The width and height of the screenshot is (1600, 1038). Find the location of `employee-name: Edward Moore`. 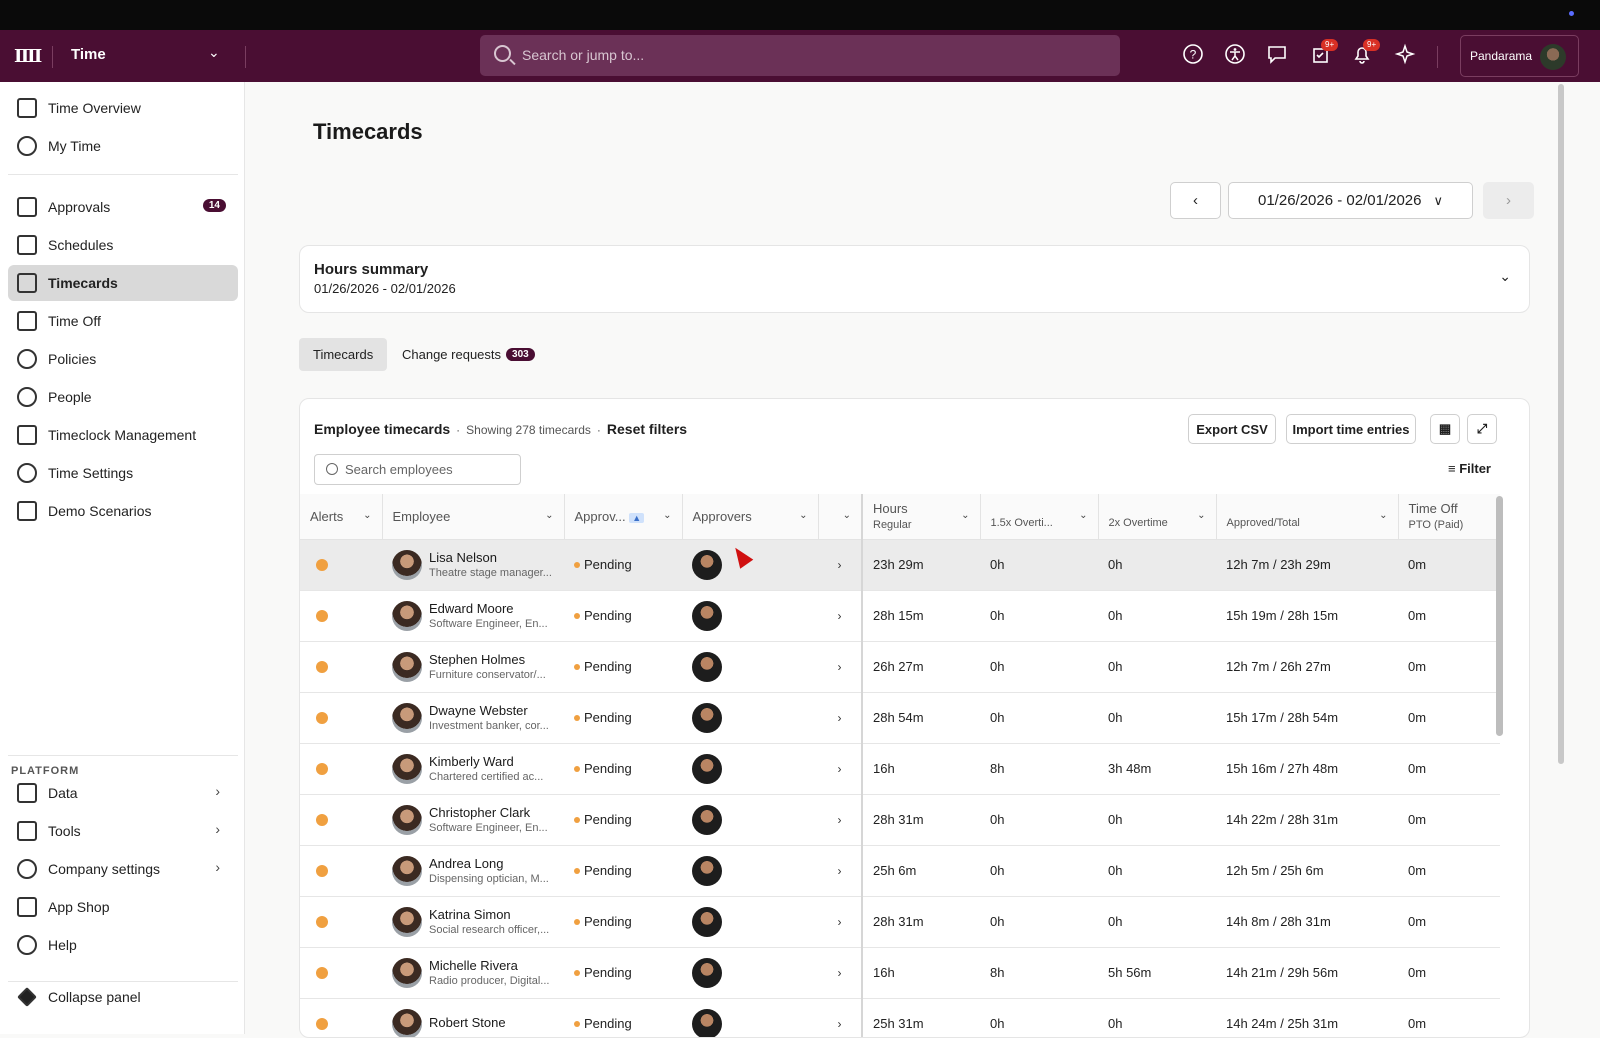

employee-name: Edward Moore is located at coordinates (491, 608).